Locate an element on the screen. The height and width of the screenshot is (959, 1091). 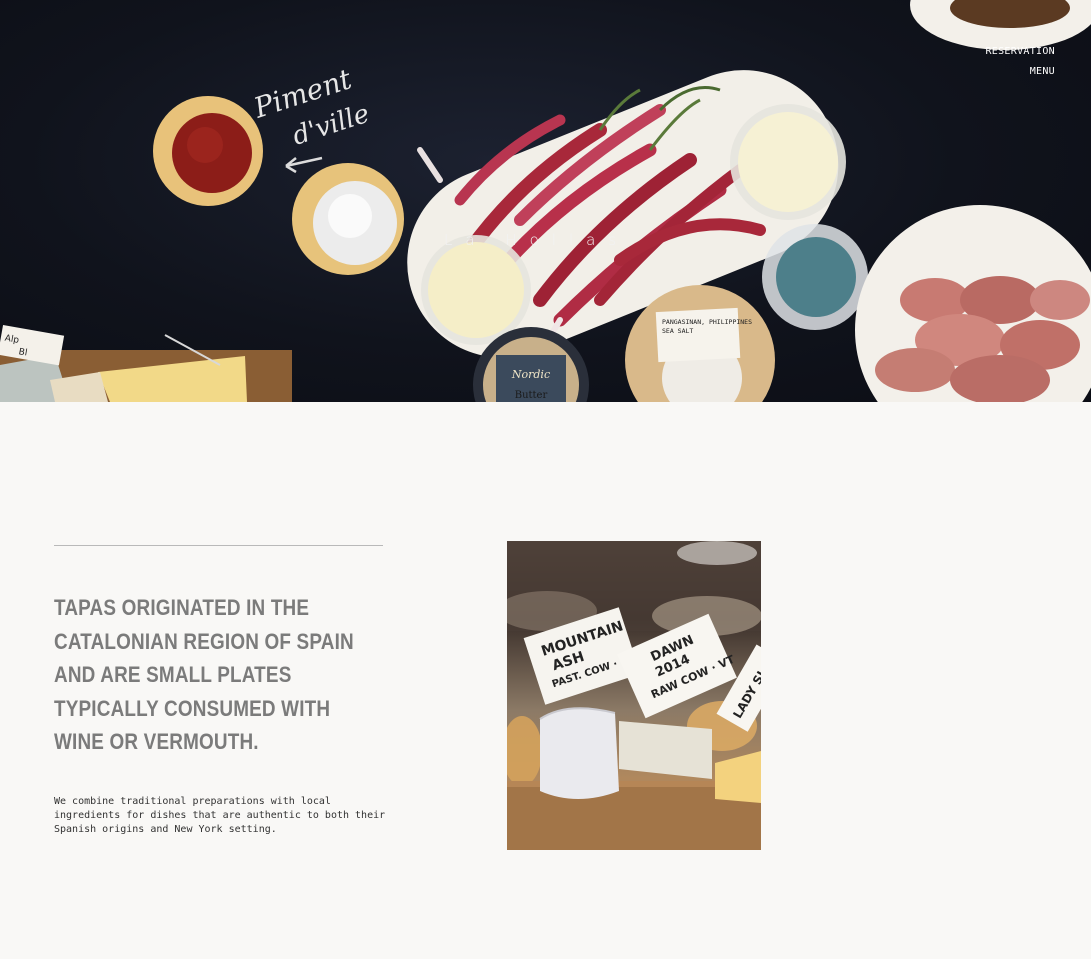
brand-logo: La Hollas is located at coordinates (536, 240).